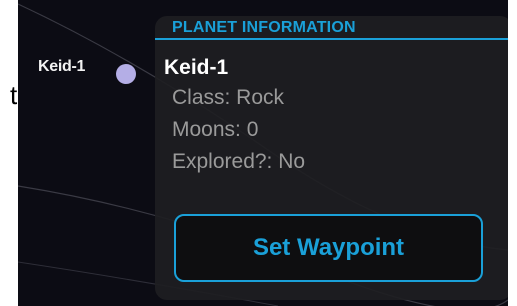 This screenshot has height=306, width=517. Describe the element at coordinates (196, 67) in the screenshot. I see `planet-name: Keid-1` at that location.